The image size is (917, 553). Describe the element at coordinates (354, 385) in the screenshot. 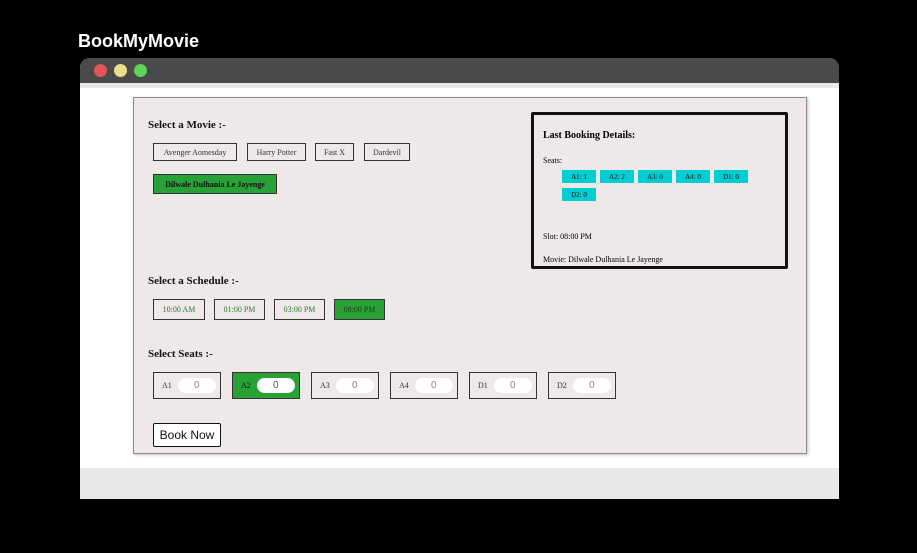

I see `seat-a3-input` at that location.